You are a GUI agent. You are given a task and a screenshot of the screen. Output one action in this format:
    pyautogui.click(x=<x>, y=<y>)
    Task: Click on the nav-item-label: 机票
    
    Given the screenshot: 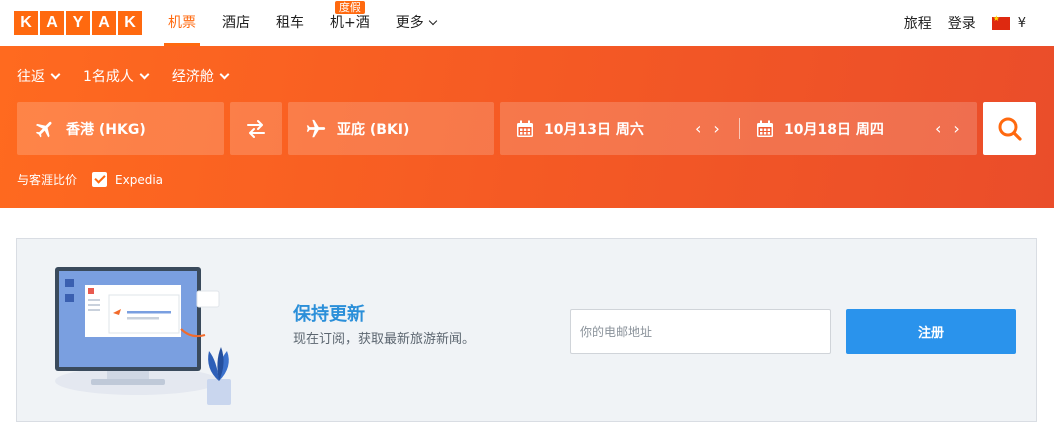 What is the action you would take?
    pyautogui.click(x=182, y=23)
    